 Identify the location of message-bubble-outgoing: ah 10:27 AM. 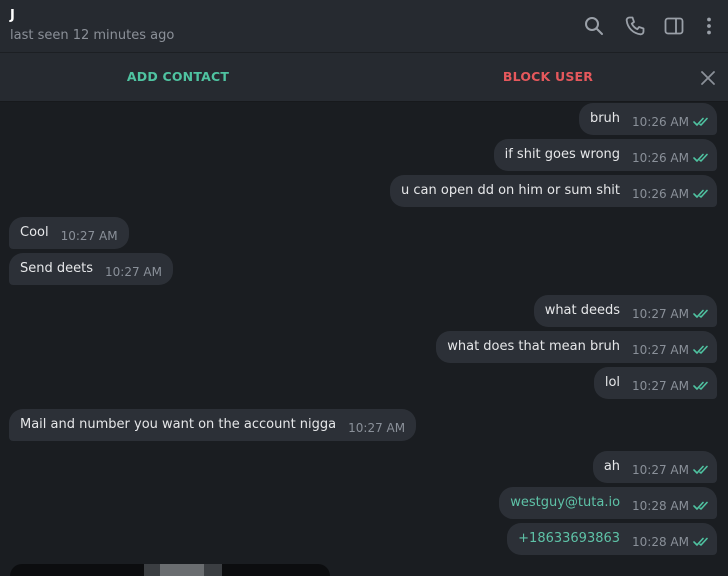
(654, 467).